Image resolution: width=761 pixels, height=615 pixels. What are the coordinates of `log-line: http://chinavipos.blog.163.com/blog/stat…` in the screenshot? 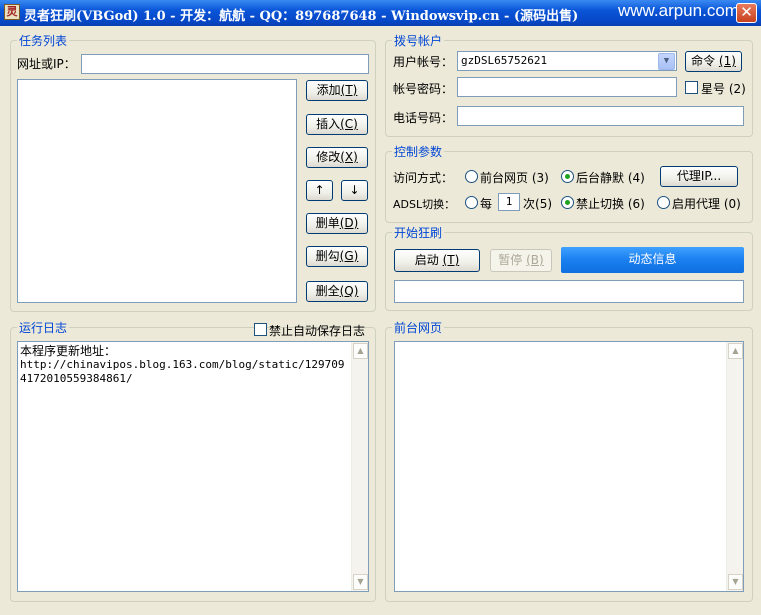 It's located at (182, 371).